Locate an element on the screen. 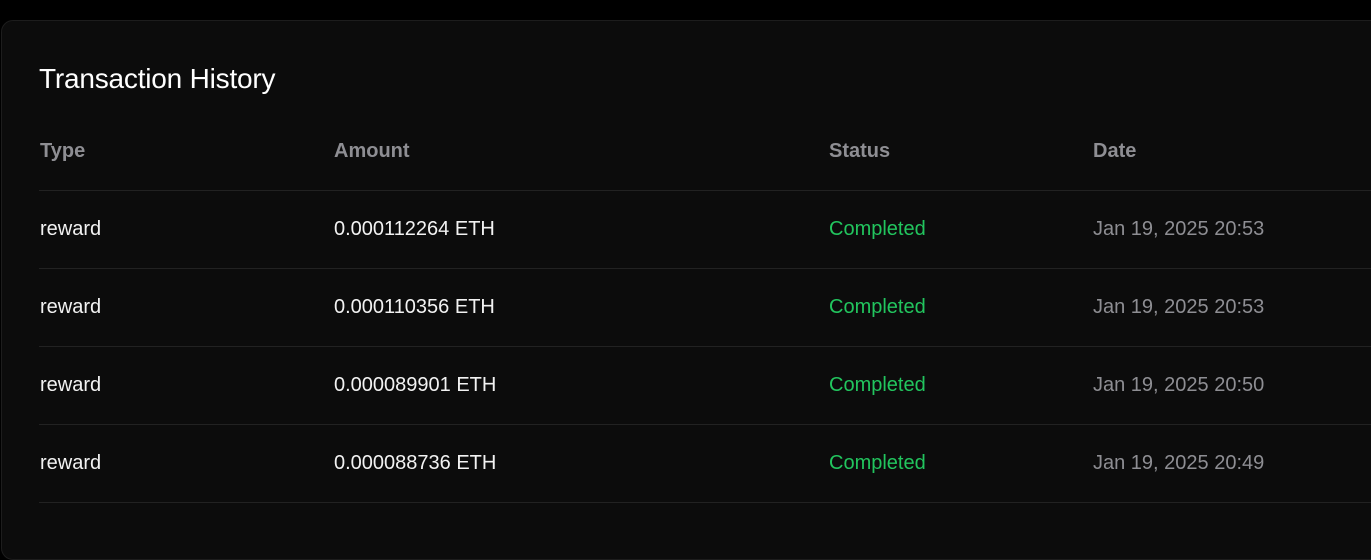 This screenshot has width=1371, height=560. column-header-status: Status is located at coordinates (860, 150).